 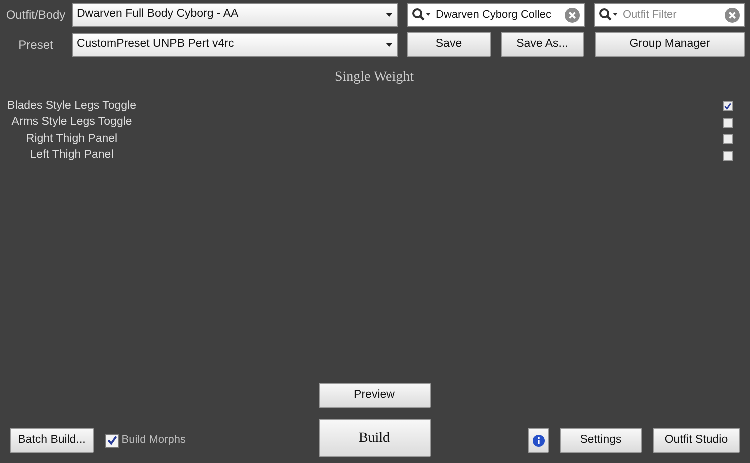 I want to click on info-icon, so click(x=538, y=440).